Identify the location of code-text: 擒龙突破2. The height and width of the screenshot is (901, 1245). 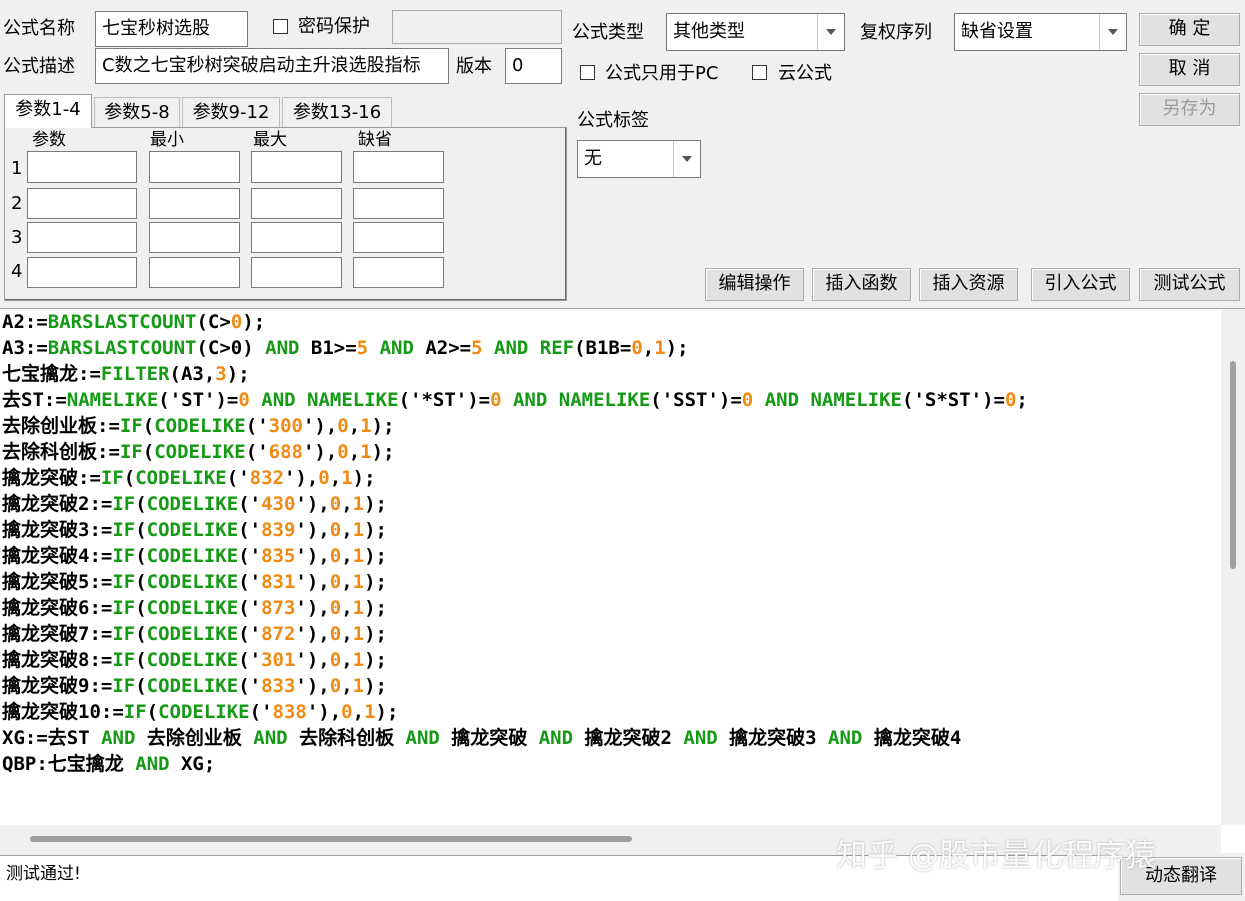
(628, 738).